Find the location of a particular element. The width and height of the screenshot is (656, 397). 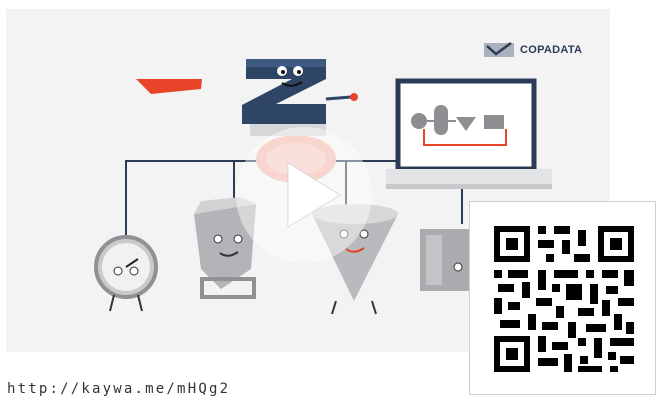

qr-code-icon is located at coordinates (564, 299).